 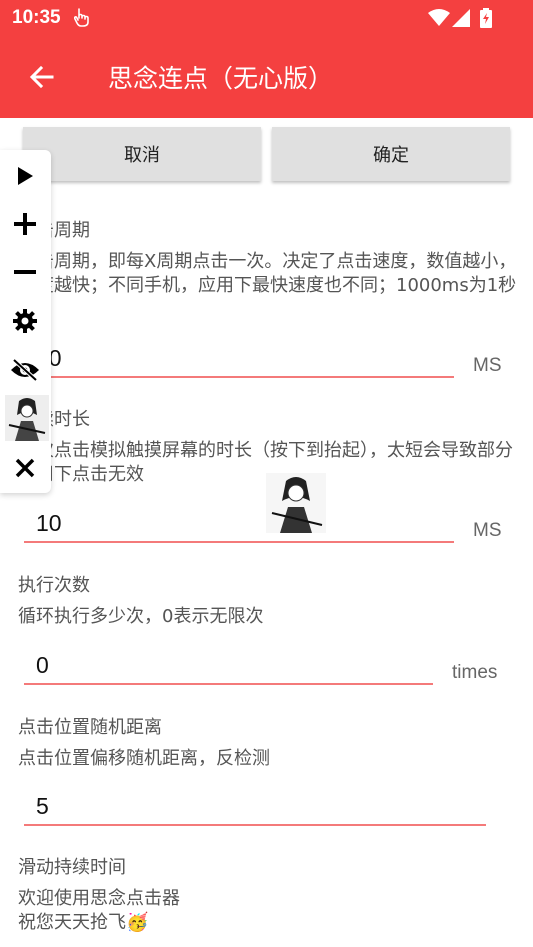 I want to click on signal-icon, so click(x=462, y=20).